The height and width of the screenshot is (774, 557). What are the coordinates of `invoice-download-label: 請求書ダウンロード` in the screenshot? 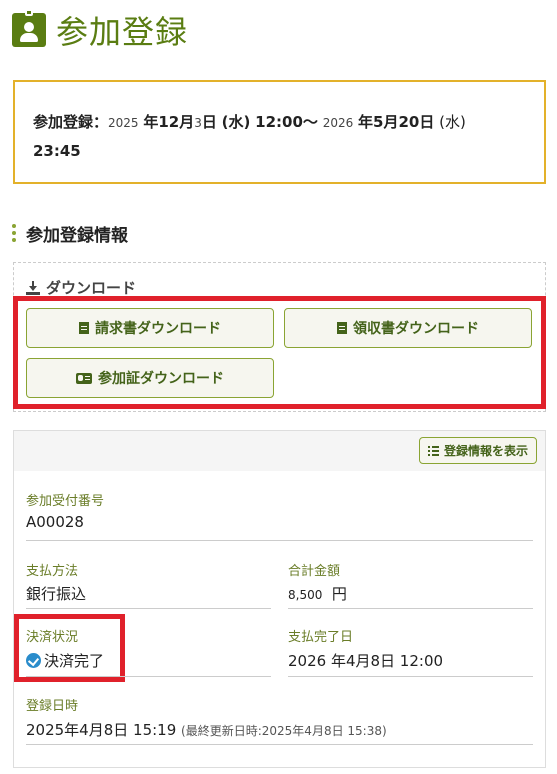 It's located at (158, 329).